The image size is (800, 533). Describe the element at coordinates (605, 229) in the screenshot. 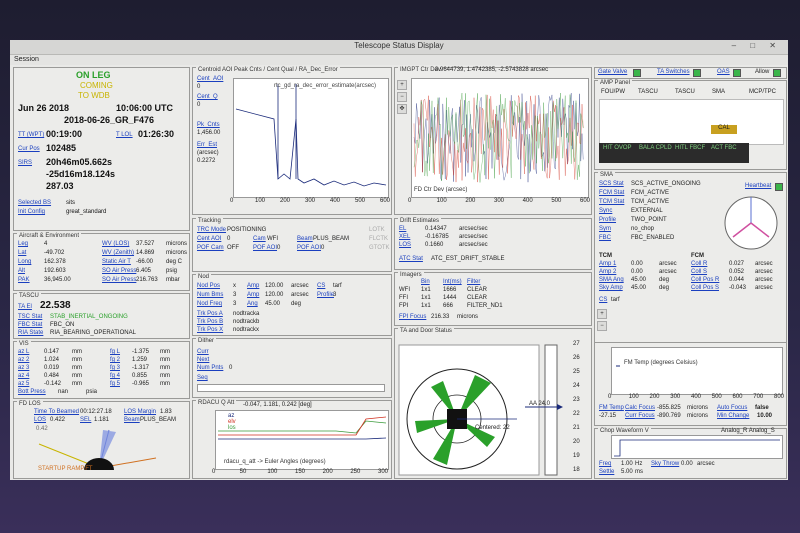

I see `sma-label: Sym` at that location.